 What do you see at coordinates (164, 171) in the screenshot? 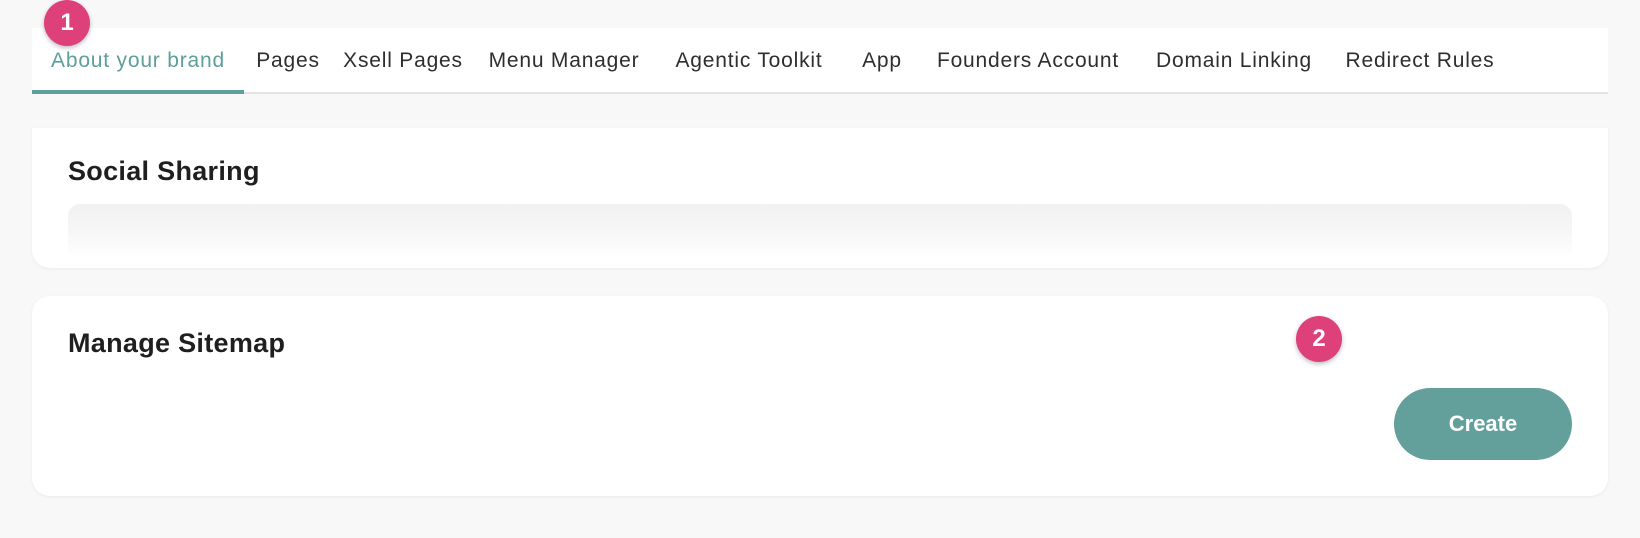
I see `social-sharing-title: Social Sharing` at bounding box center [164, 171].